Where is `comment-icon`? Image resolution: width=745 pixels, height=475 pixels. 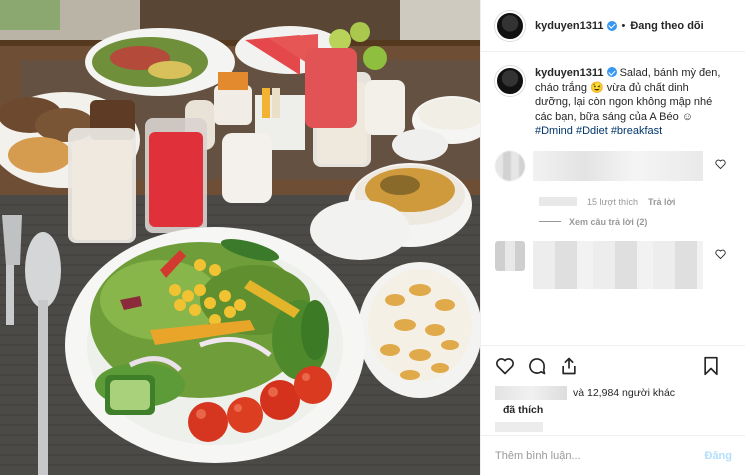
comment-icon is located at coordinates (537, 366).